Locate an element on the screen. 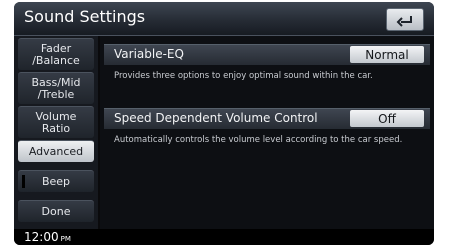 This screenshot has width=451, height=247. back-button is located at coordinates (405, 19).